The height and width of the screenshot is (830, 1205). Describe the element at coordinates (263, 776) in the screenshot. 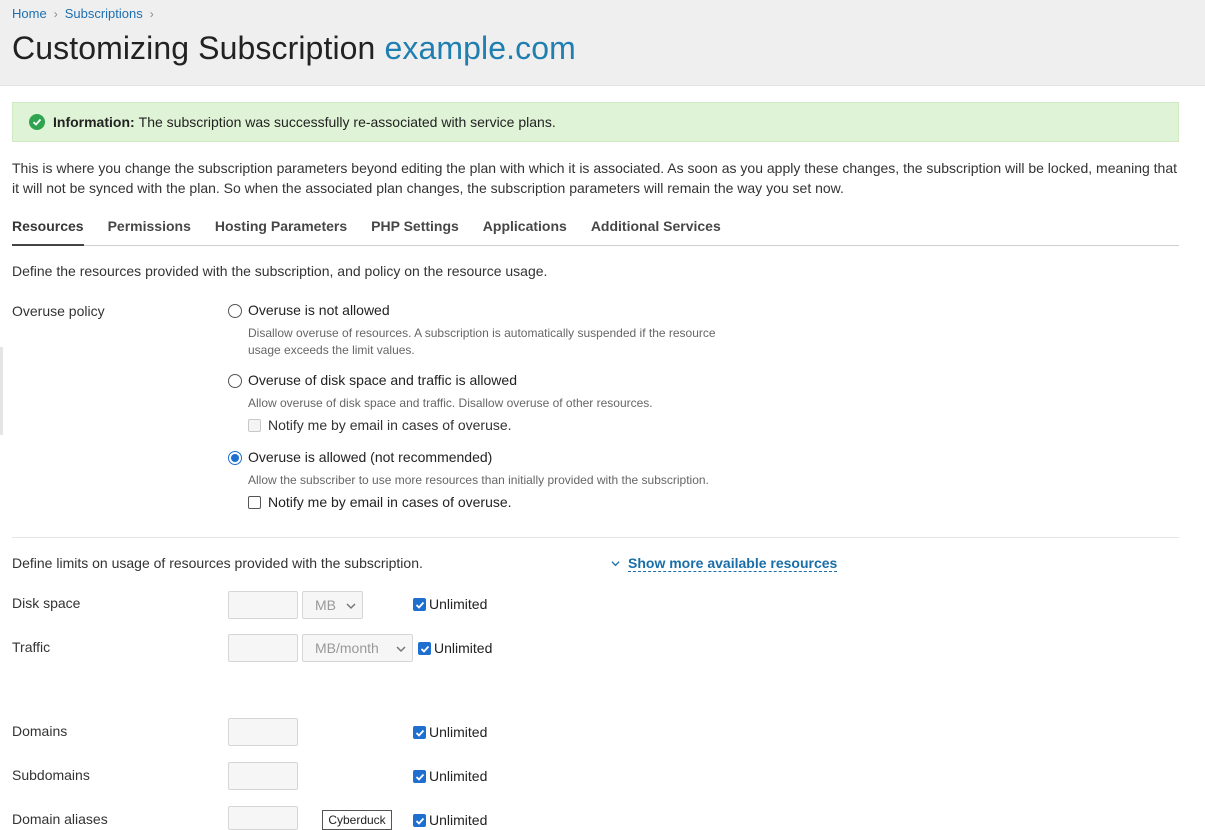

I see `subdomains-input` at that location.